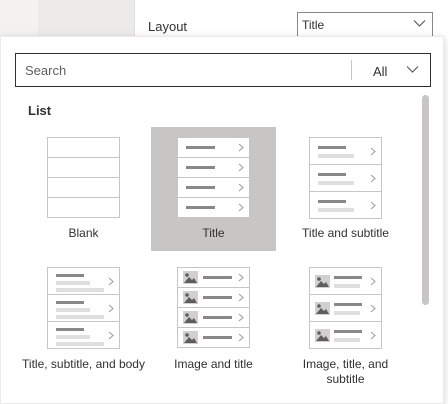 The width and height of the screenshot is (448, 404). Describe the element at coordinates (86, 20) in the screenshot. I see `background-block` at that location.